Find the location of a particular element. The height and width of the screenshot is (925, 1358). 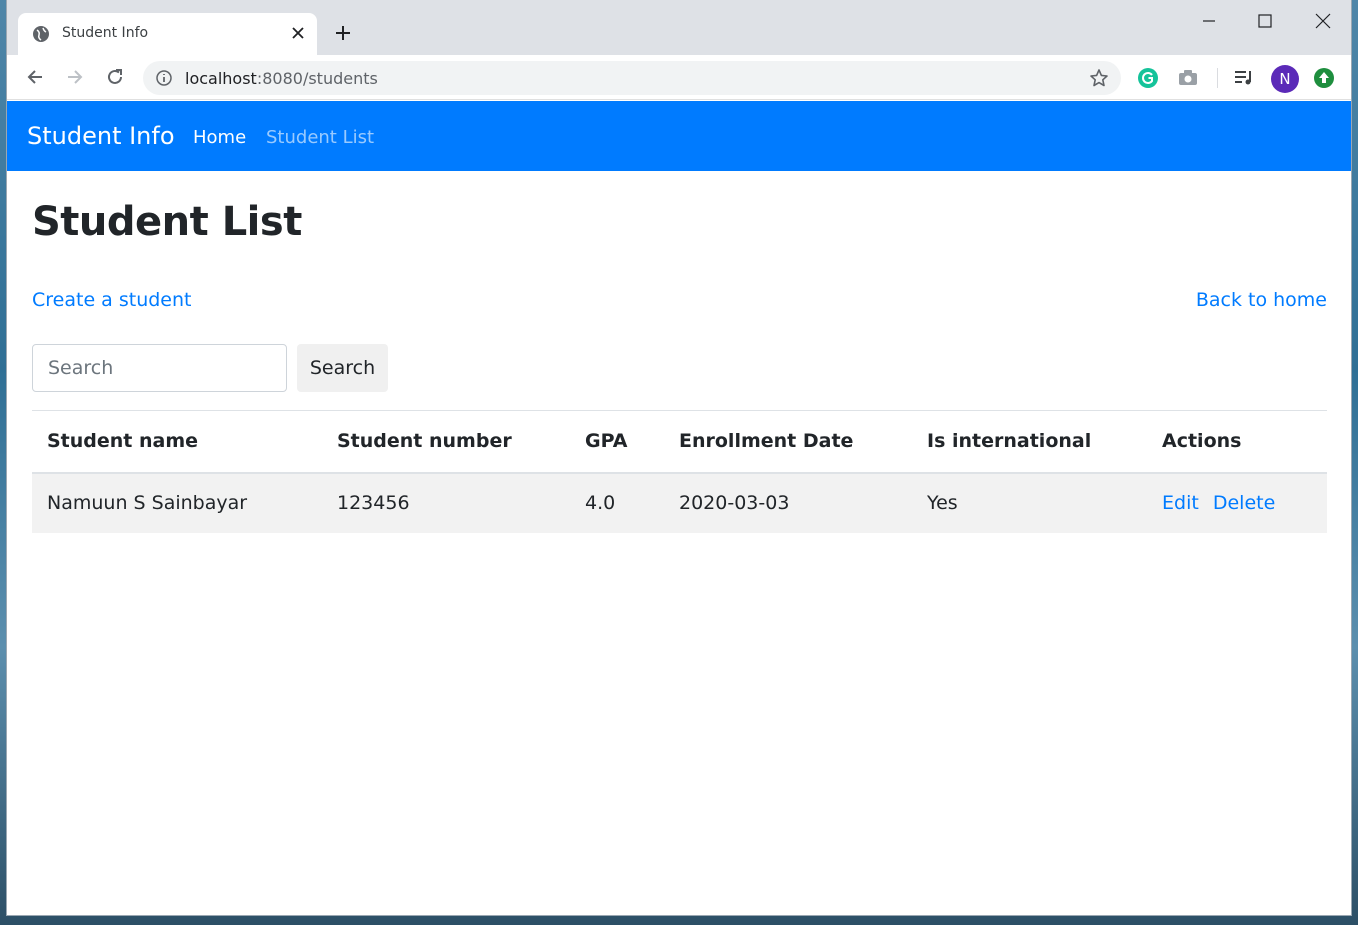

cell-enrollment-date: 2020-03-03 is located at coordinates (788, 502).